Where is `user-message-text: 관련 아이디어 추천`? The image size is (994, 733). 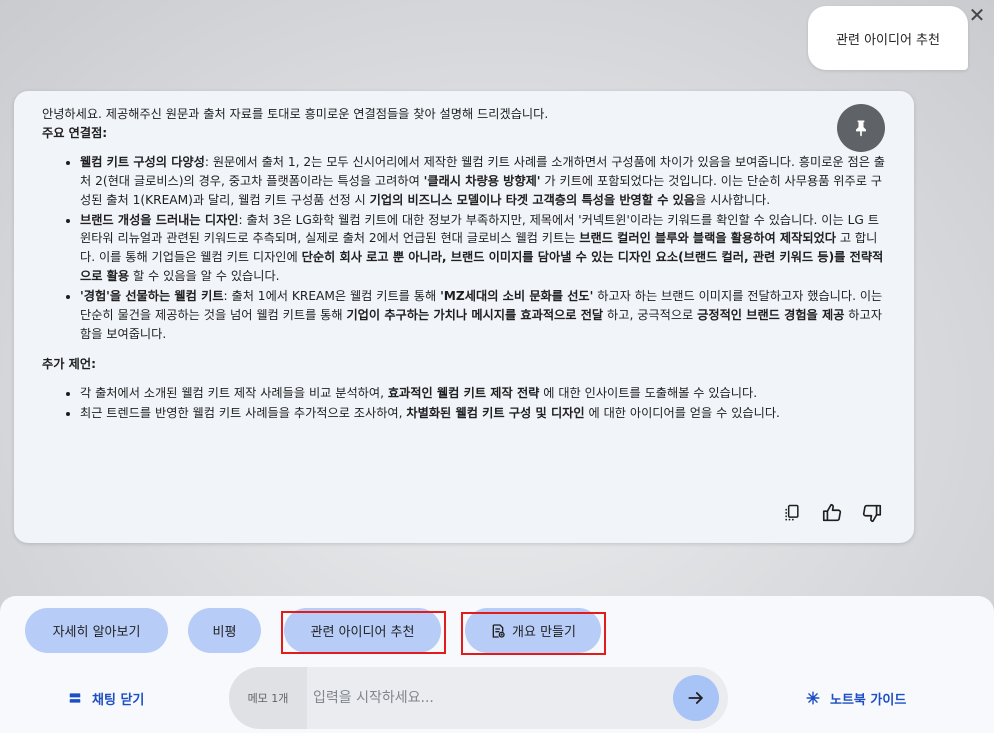 user-message-text: 관련 아이디어 추천 is located at coordinates (888, 40).